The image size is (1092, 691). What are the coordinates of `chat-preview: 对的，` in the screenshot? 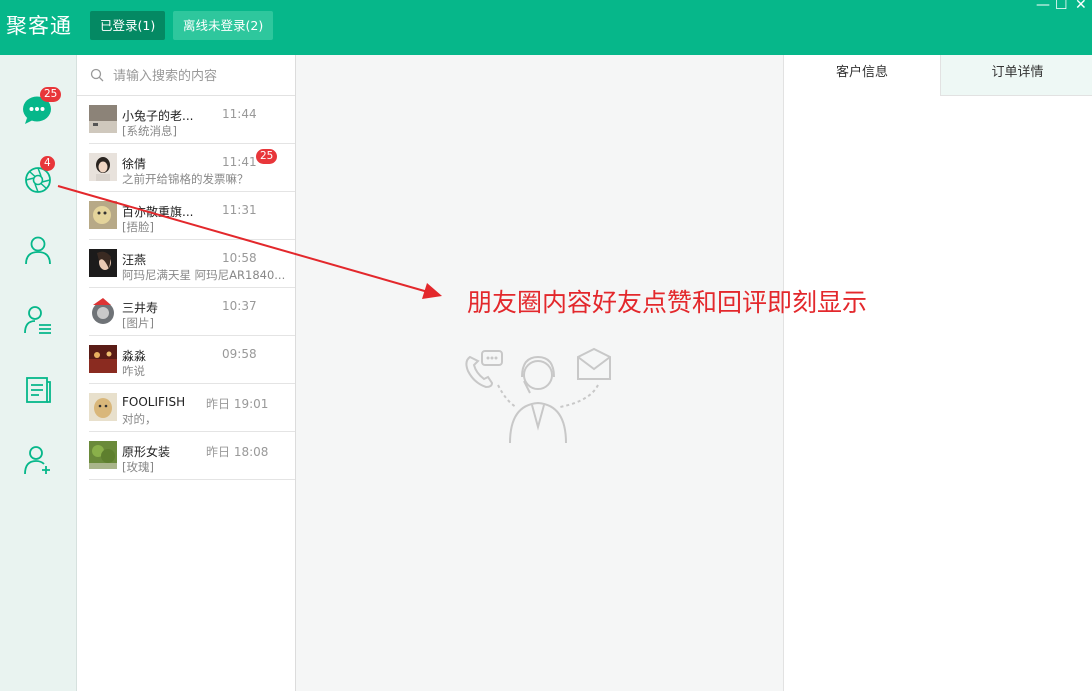 It's located at (139, 419).